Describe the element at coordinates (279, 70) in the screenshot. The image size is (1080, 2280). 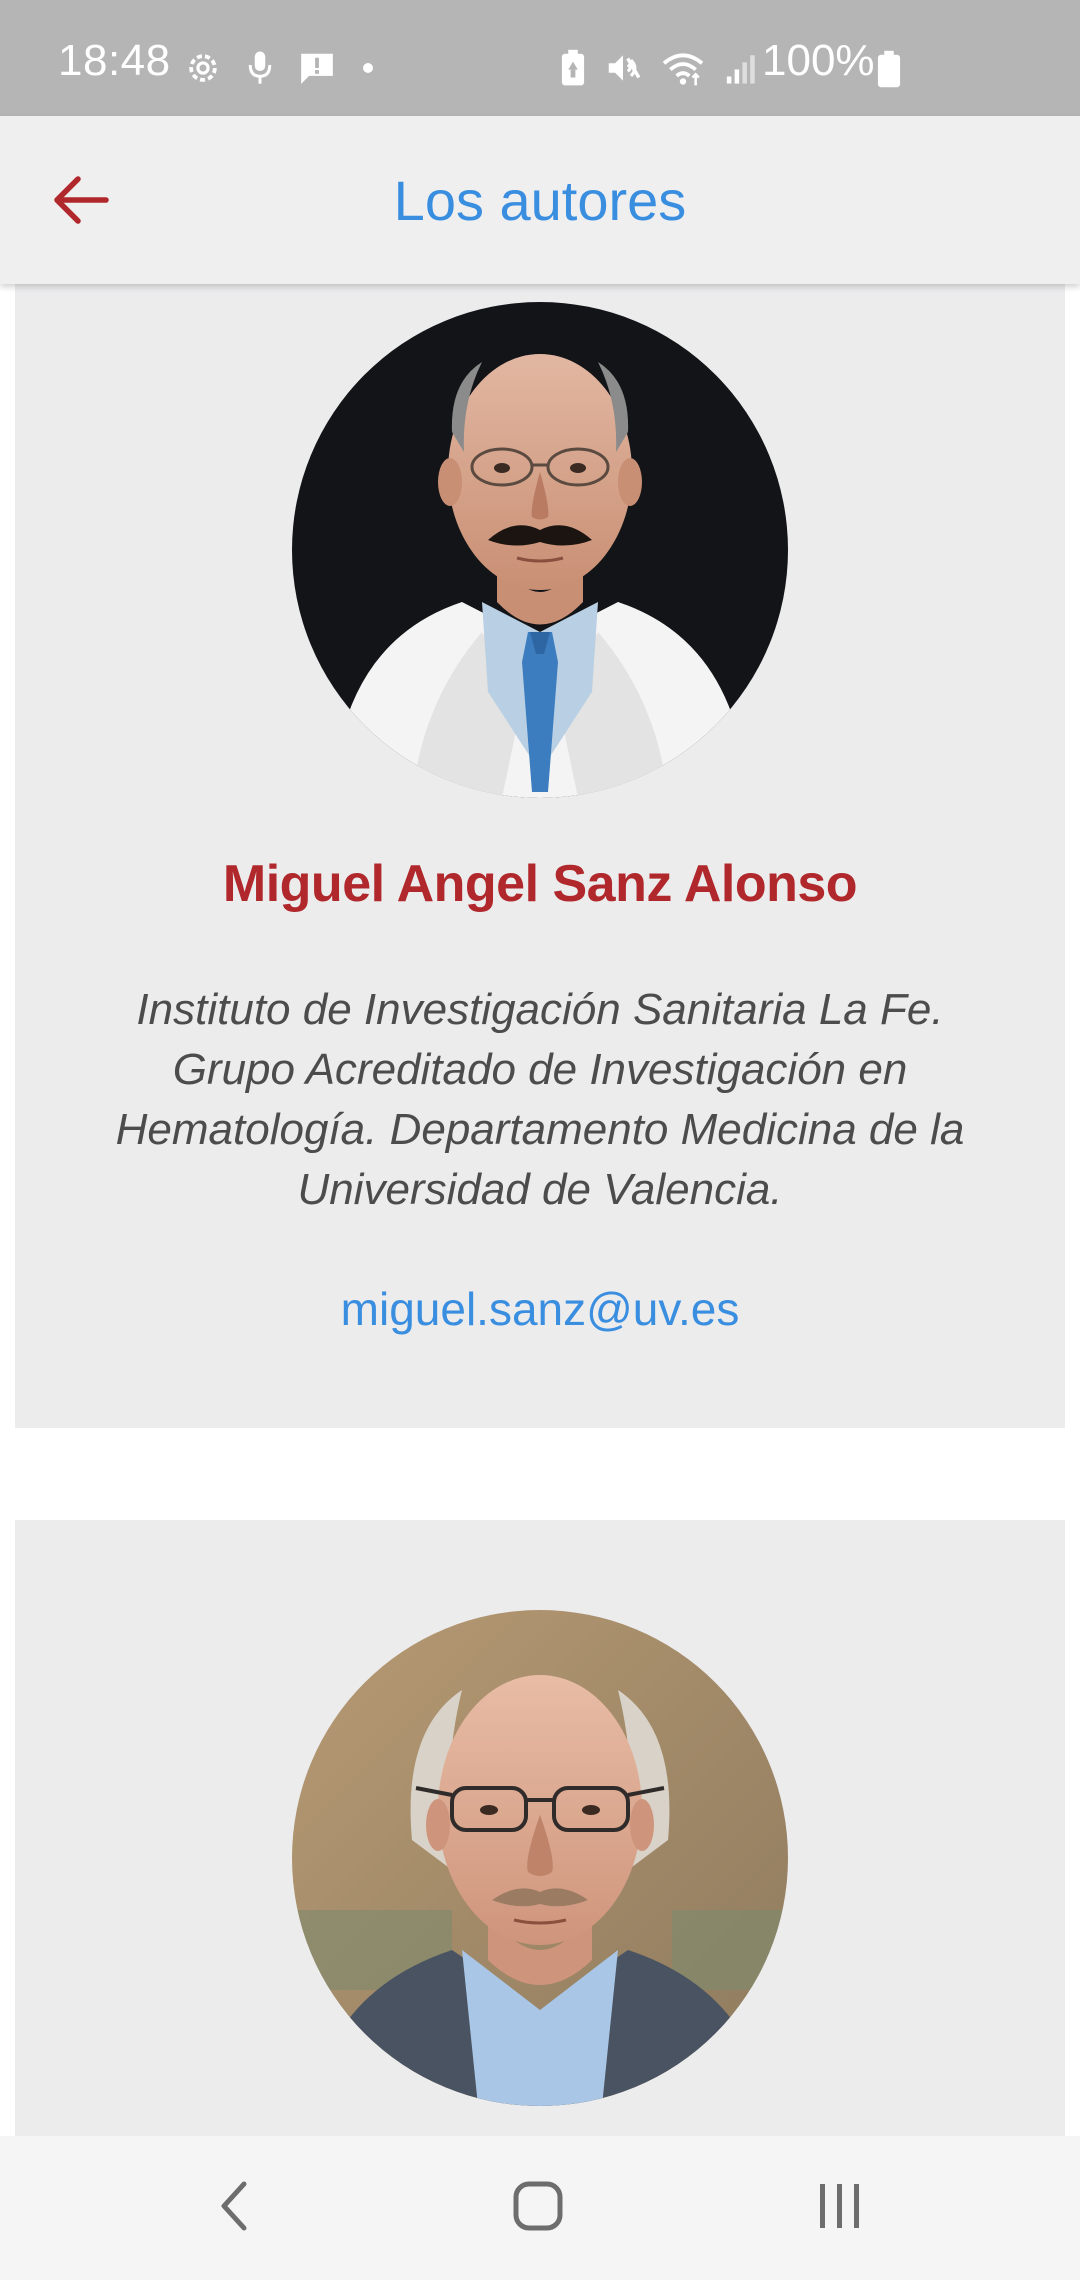
I see `status-icons-left` at that location.